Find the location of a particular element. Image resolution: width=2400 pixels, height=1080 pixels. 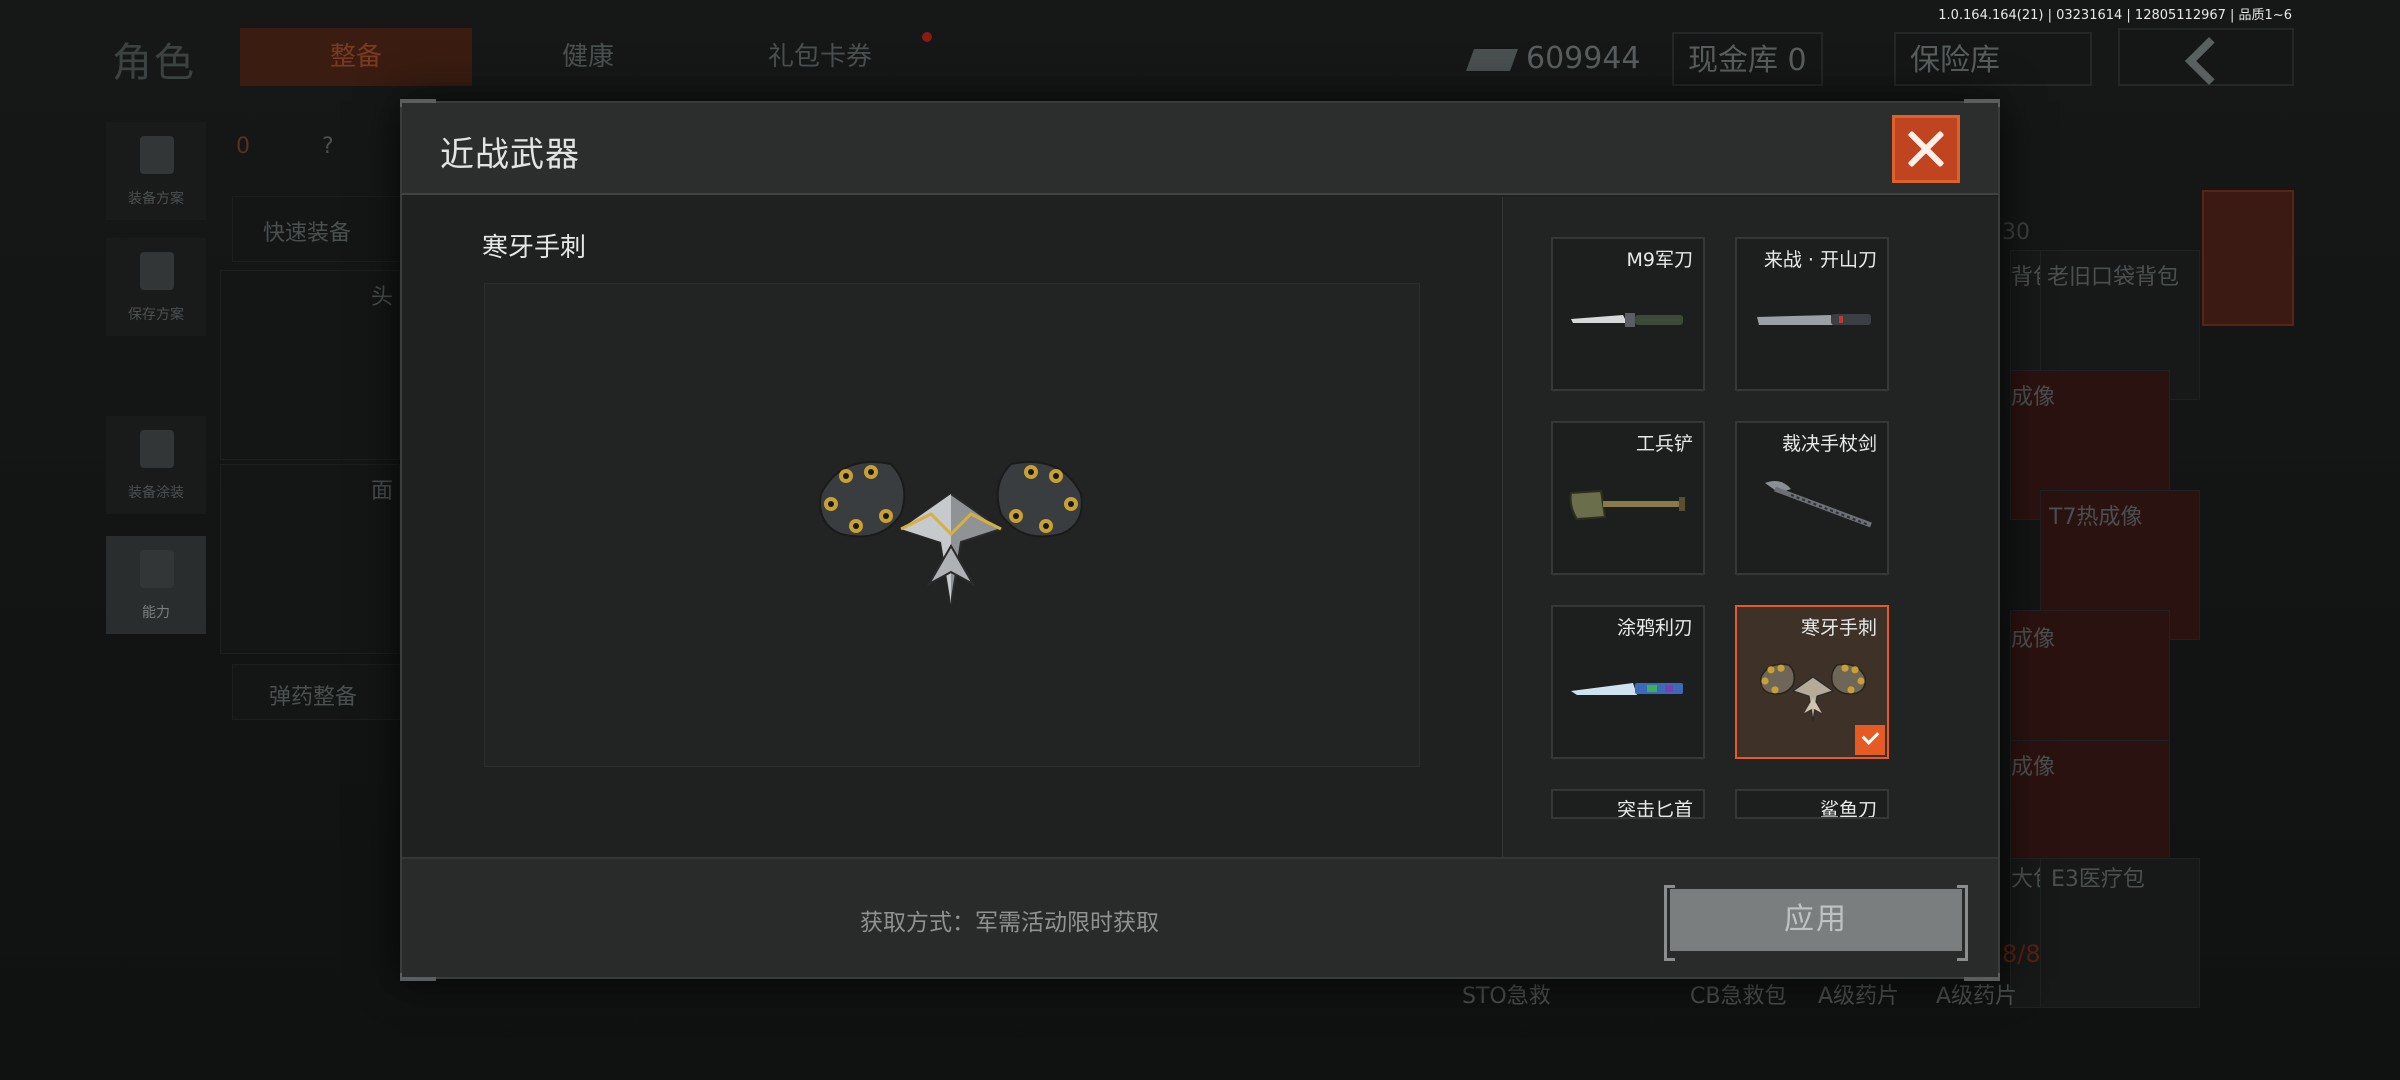

cash-display: 609944 is located at coordinates (1553, 59).